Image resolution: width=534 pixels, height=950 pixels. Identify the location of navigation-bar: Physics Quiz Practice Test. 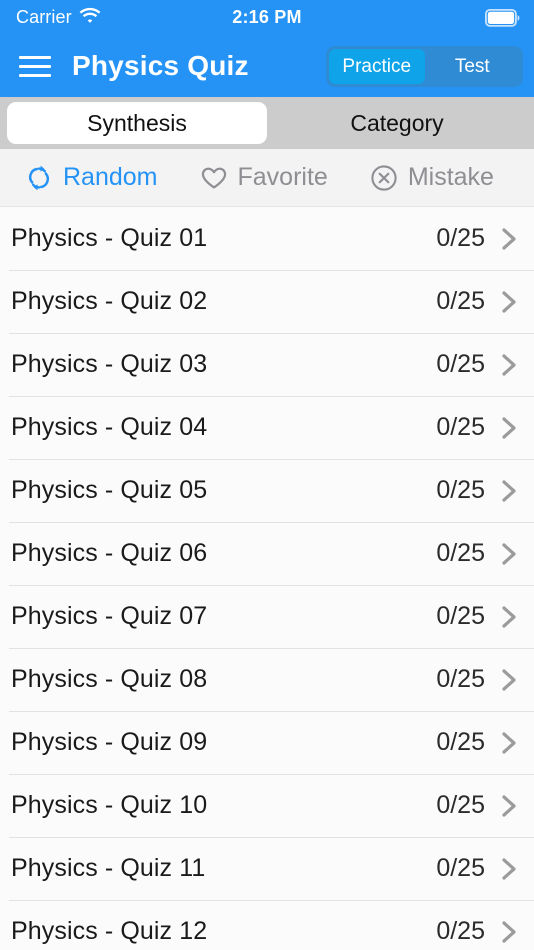
(267, 66).